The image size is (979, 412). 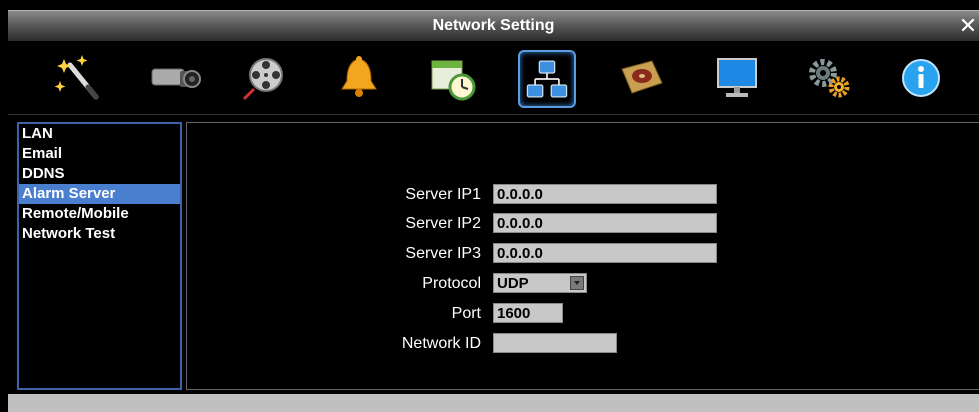 I want to click on port-field: 1600, so click(x=528, y=313).